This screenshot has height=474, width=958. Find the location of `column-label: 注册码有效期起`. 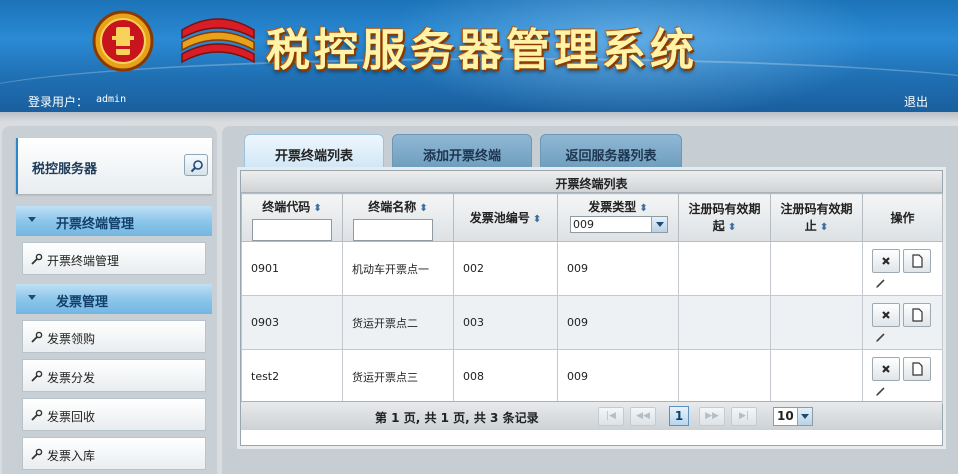

column-label: 注册码有效期起 is located at coordinates (724, 217).